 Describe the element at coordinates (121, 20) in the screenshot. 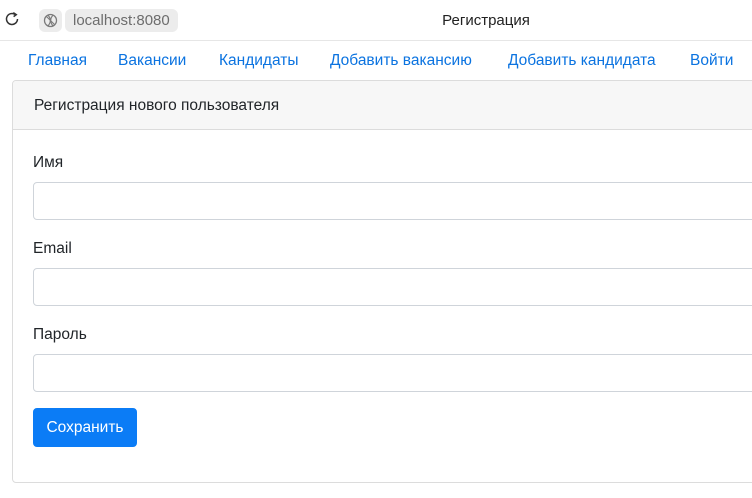

I see `address-bar-url: localhost:8080` at that location.